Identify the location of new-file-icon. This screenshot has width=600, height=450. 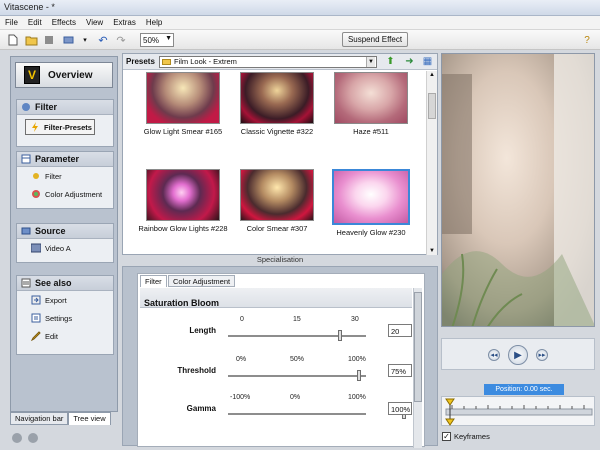
(13, 40).